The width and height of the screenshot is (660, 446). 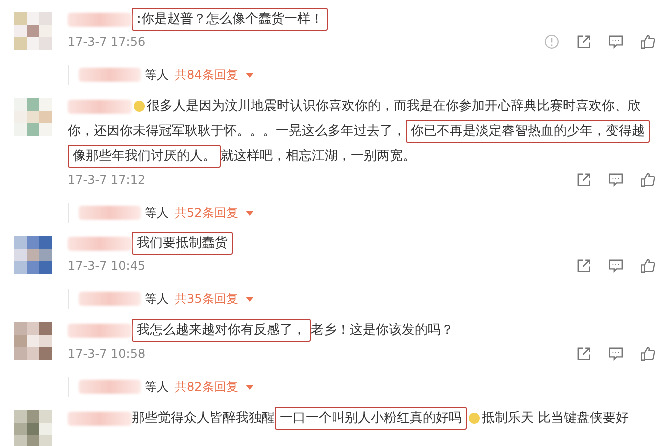 What do you see at coordinates (382, 331) in the screenshot?
I see `comment-text: 老乡！这是你该发的吗？` at bounding box center [382, 331].